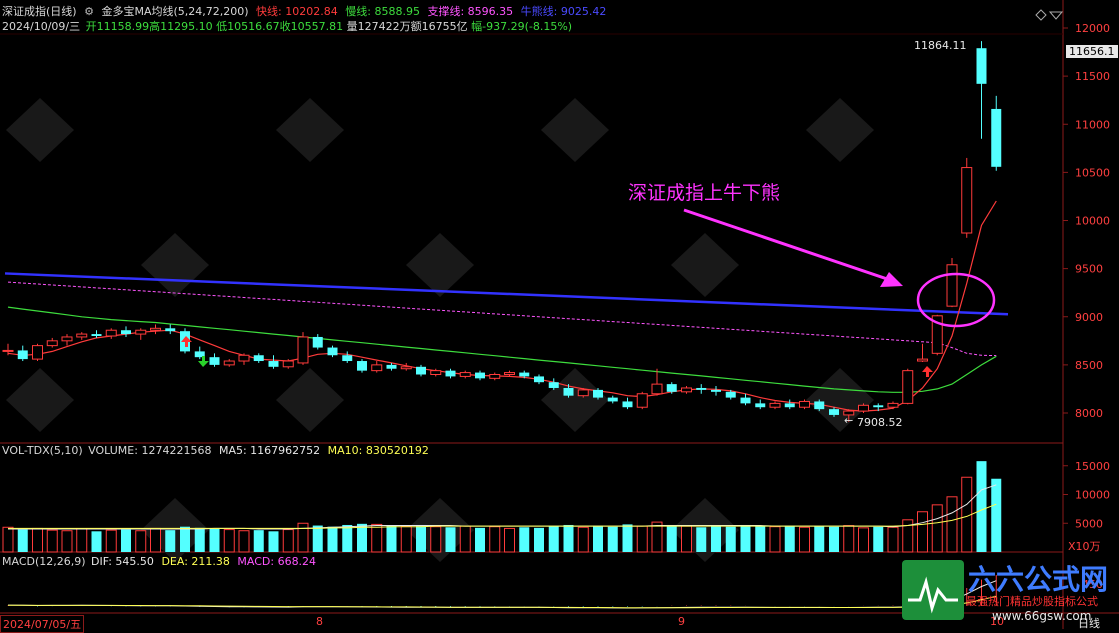  What do you see at coordinates (1092, 51) in the screenshot?
I see `current-price-tag: 11656.1` at bounding box center [1092, 51].